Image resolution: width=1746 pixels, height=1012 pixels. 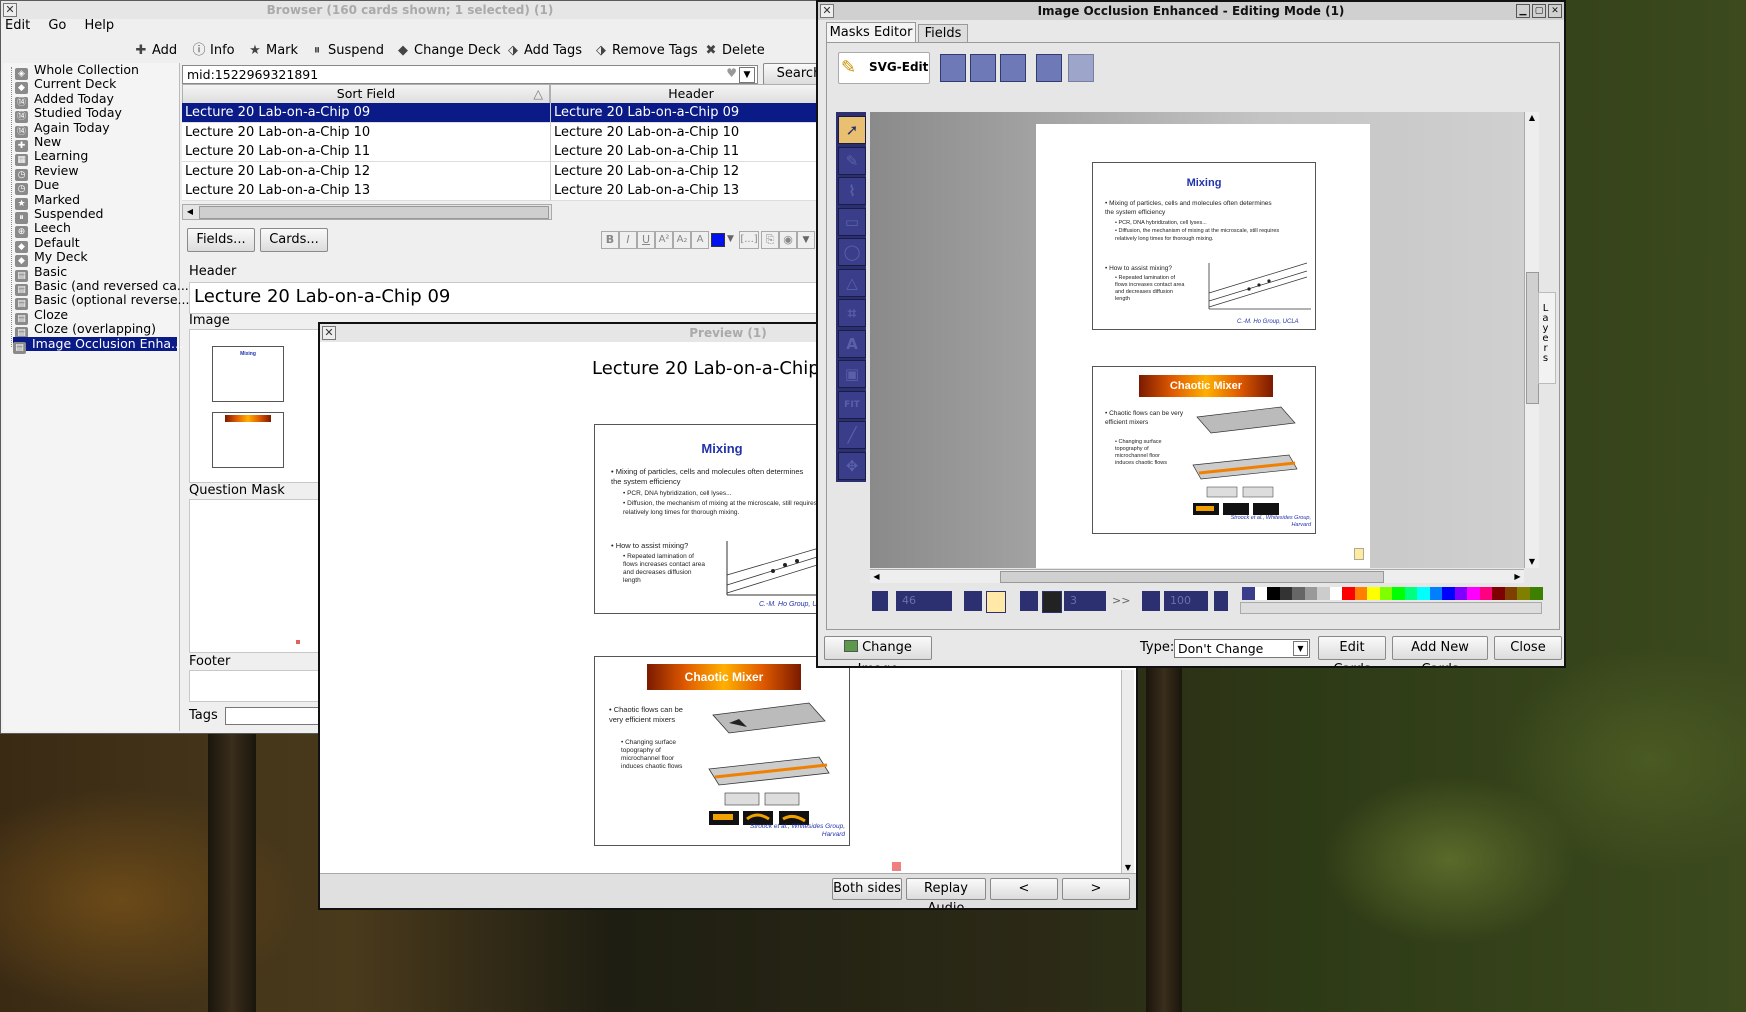 What do you see at coordinates (646, 240) in the screenshot?
I see `underline-icon: U` at bounding box center [646, 240].